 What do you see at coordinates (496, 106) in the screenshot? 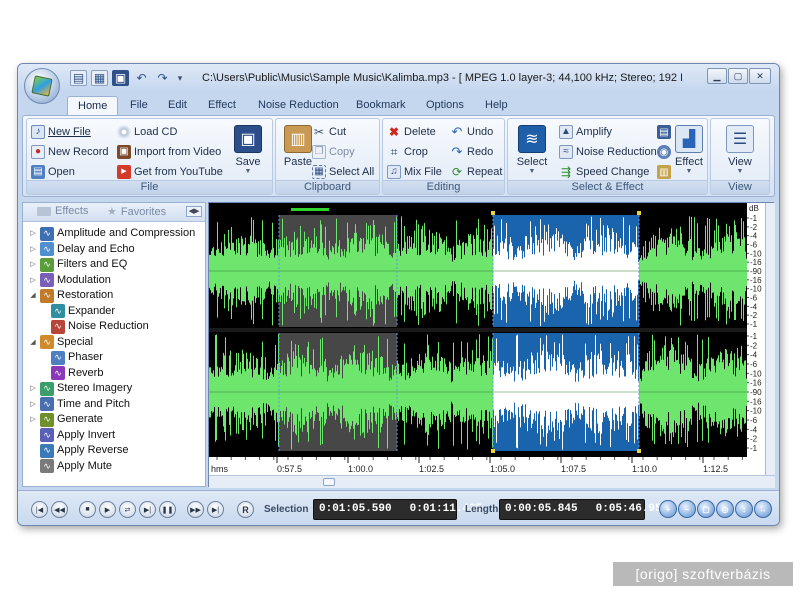
I see `tab-help: Help` at bounding box center [496, 106].